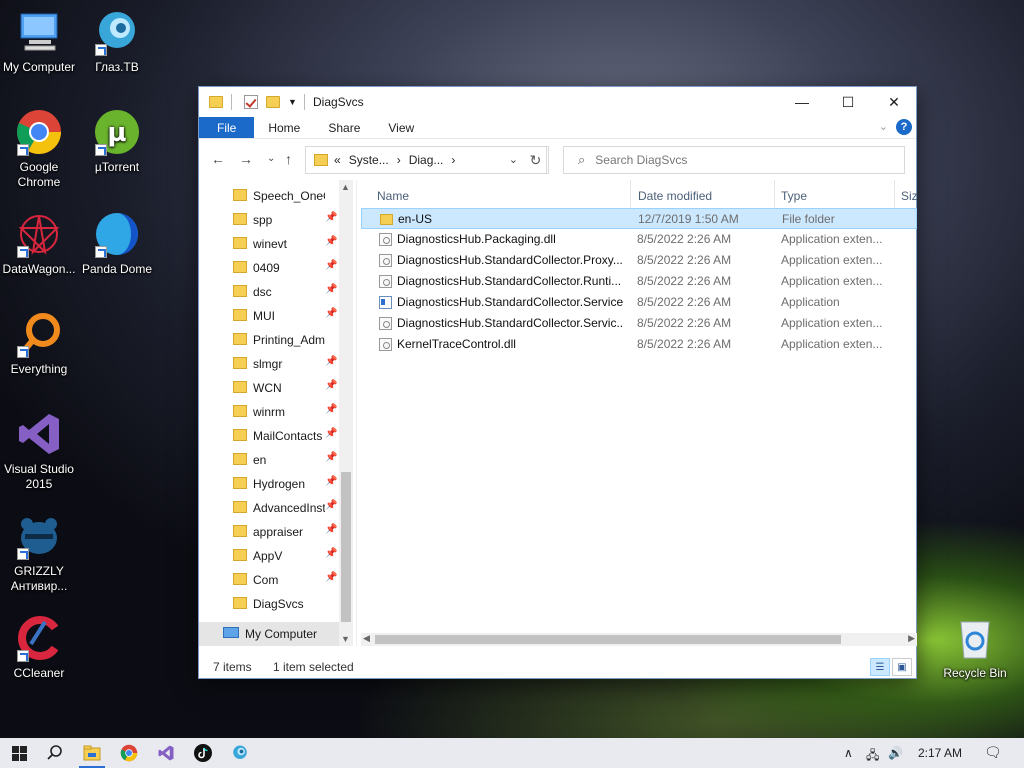 Image resolution: width=1024 pixels, height=768 pixels. What do you see at coordinates (251, 102) in the screenshot?
I see `properties-icon` at bounding box center [251, 102].